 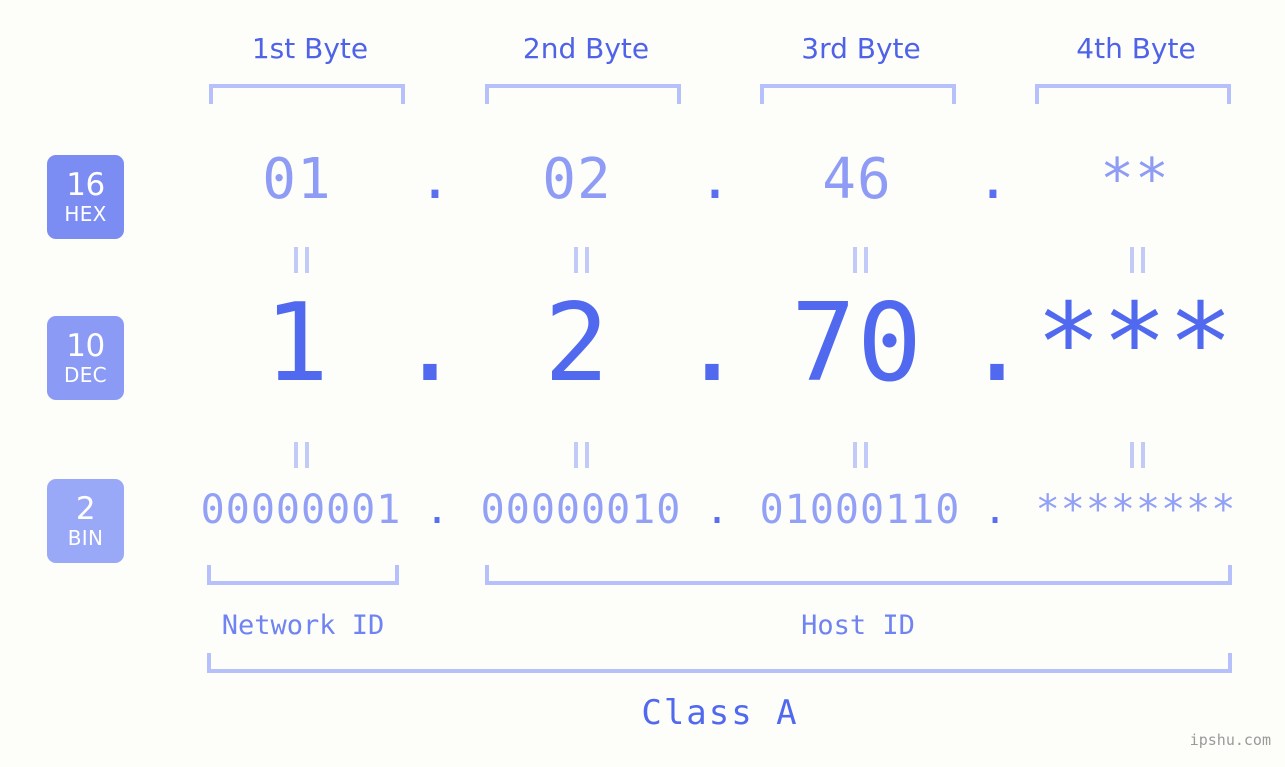 I want to click on base-badge-hex: 16 HEX, so click(x=85, y=197).